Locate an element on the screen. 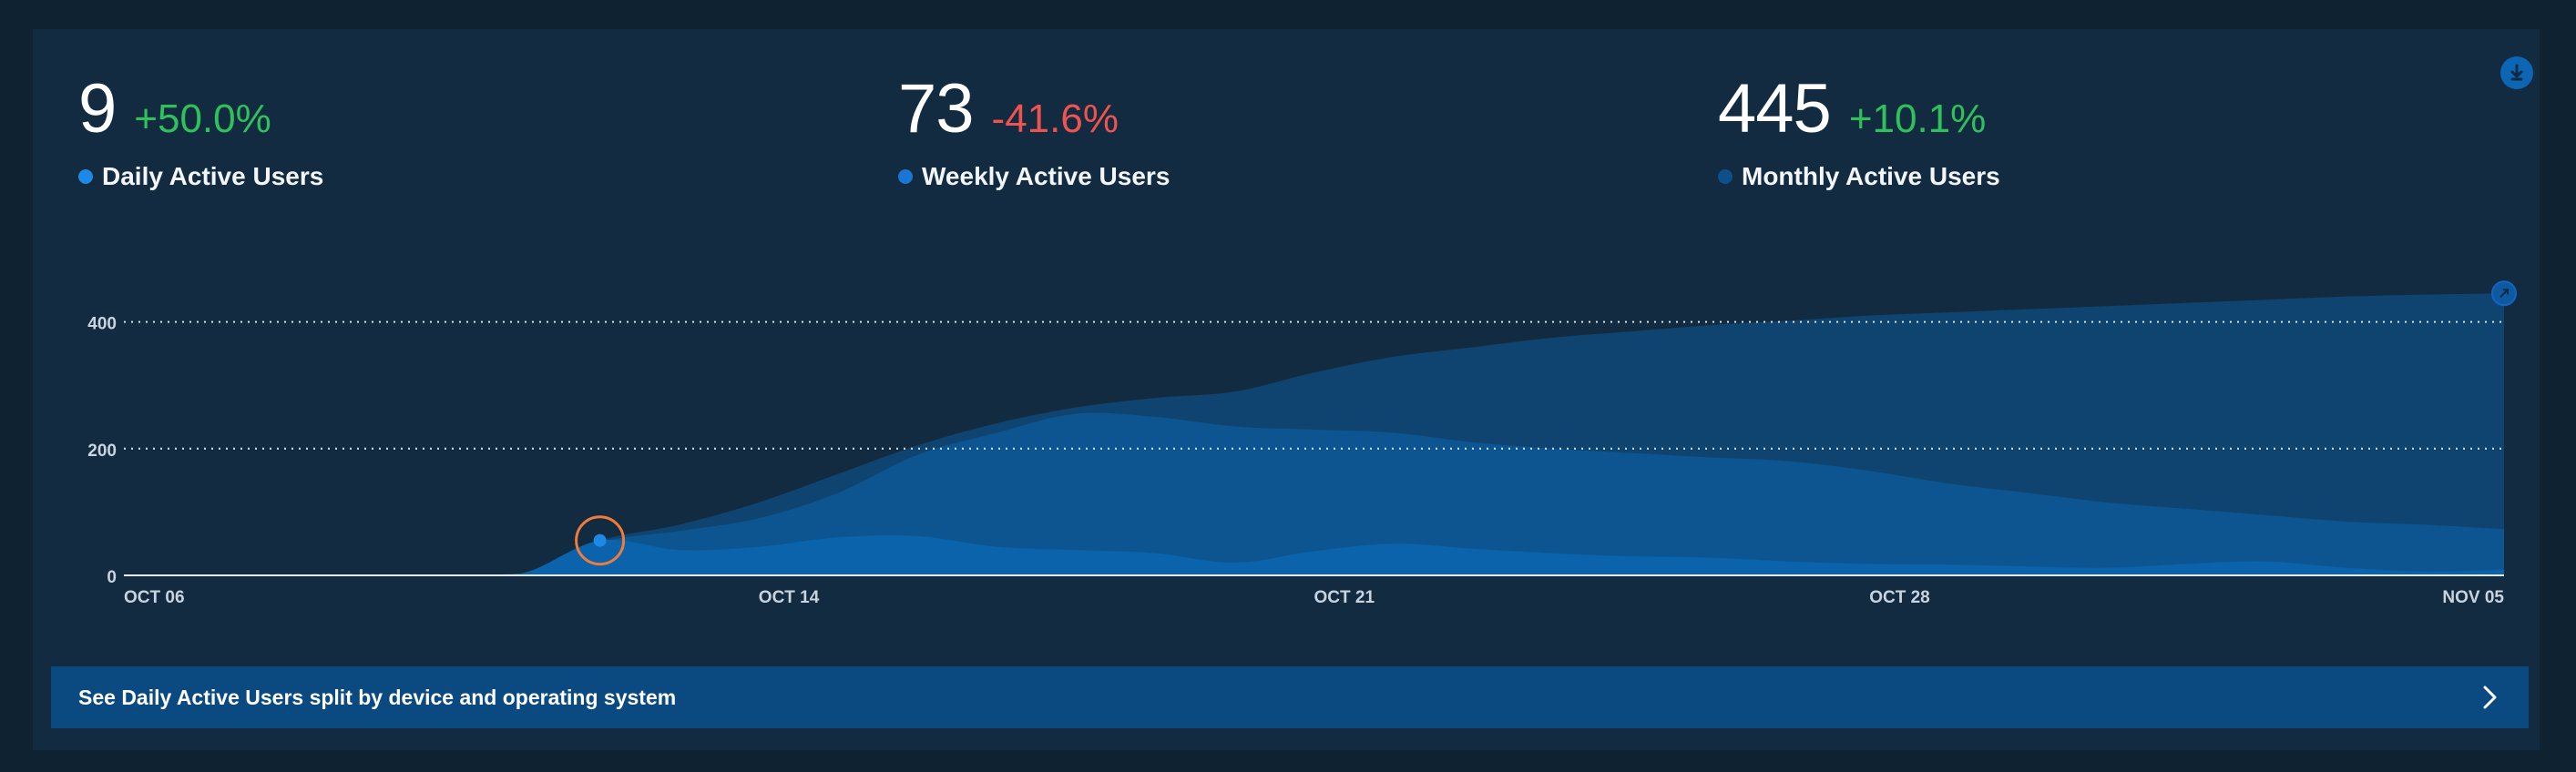  highlight-point is located at coordinates (600, 540).